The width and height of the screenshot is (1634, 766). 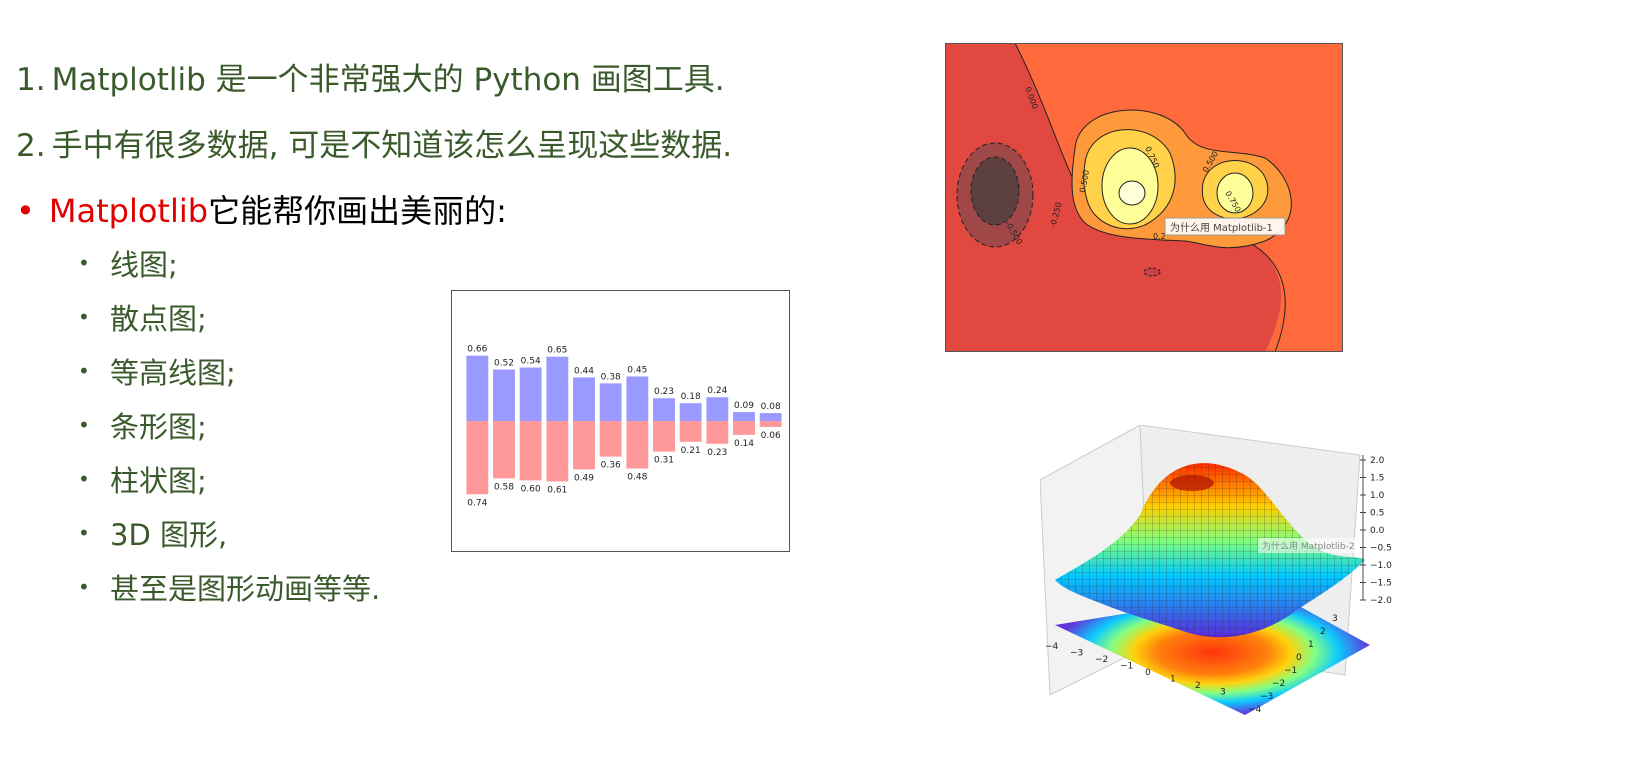 I want to click on bar-label-top: 0.52, so click(x=504, y=364).